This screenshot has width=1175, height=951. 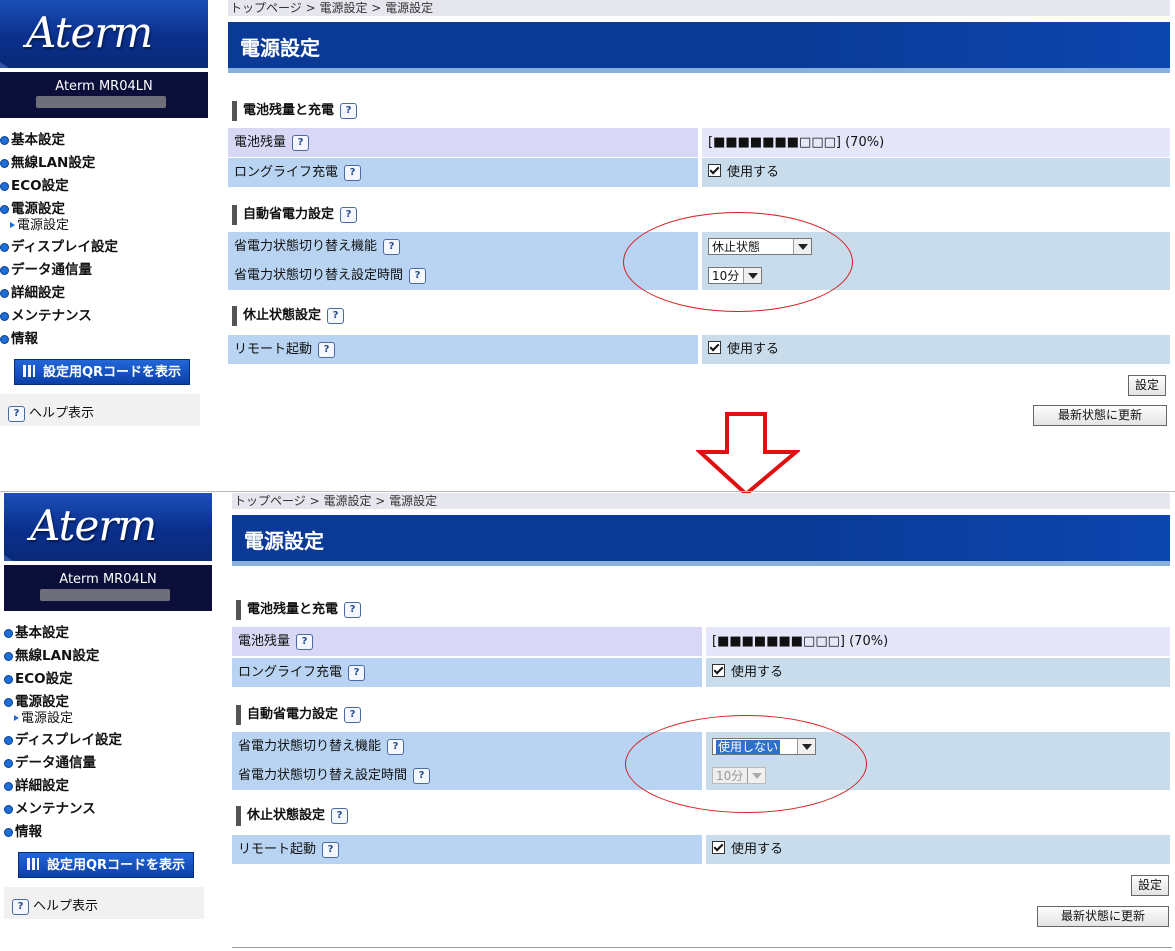 What do you see at coordinates (93, 525) in the screenshot?
I see `logo-text: Aterm` at bounding box center [93, 525].